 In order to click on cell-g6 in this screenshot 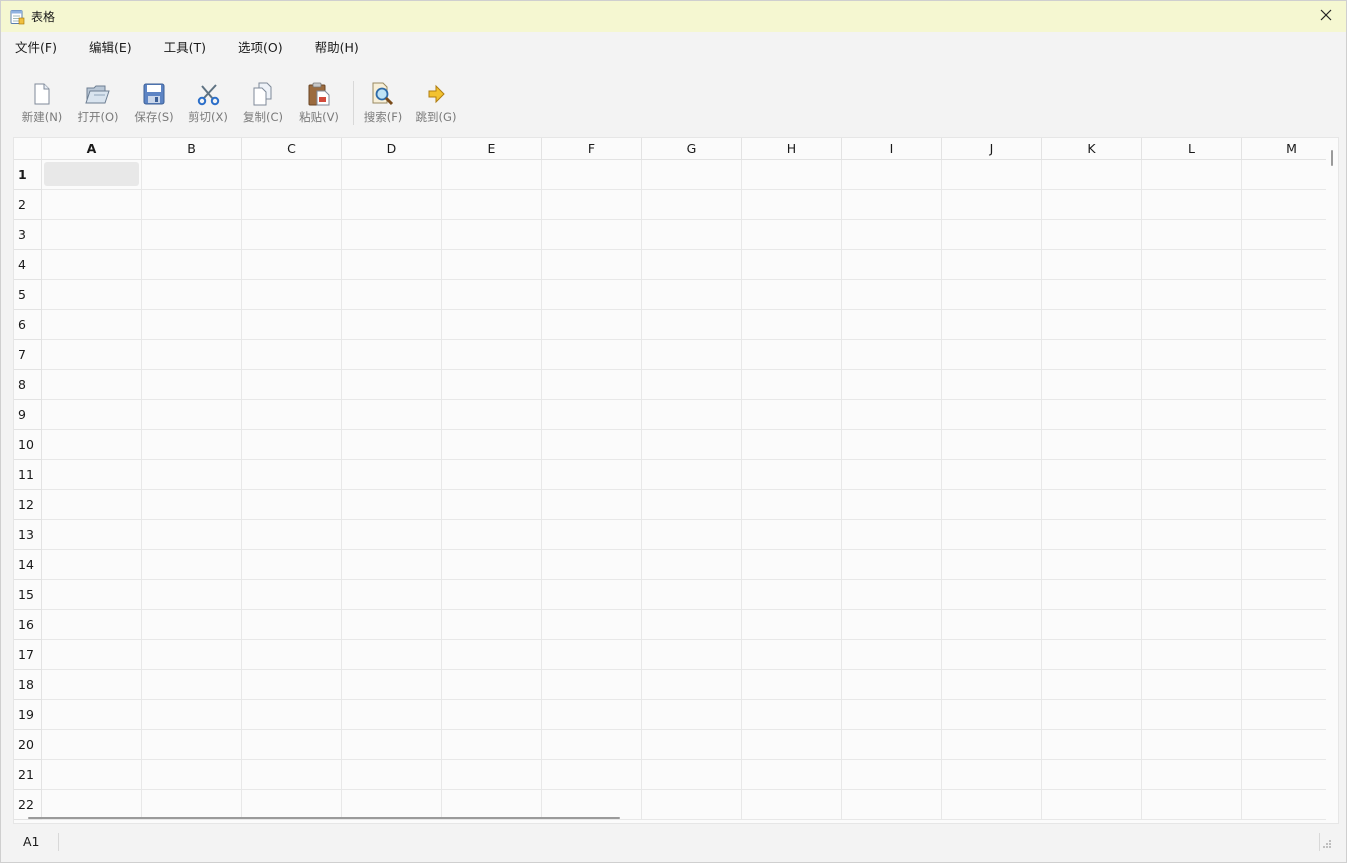, I will do `click(692, 325)`.